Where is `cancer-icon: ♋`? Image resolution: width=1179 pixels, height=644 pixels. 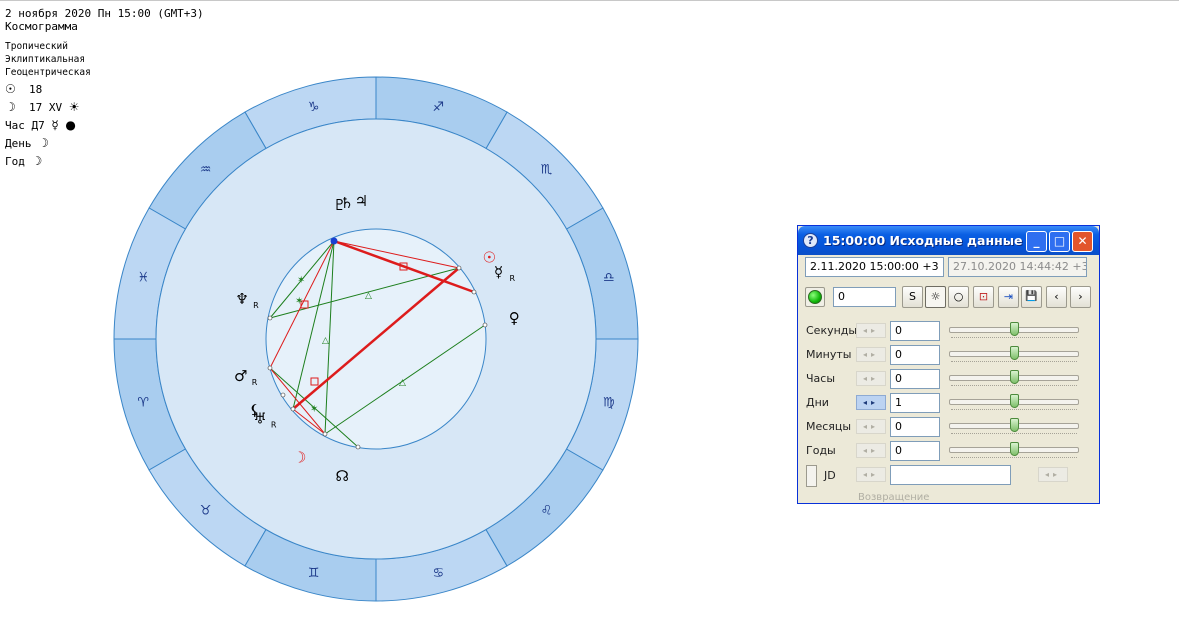 cancer-icon: ♋ is located at coordinates (439, 573).